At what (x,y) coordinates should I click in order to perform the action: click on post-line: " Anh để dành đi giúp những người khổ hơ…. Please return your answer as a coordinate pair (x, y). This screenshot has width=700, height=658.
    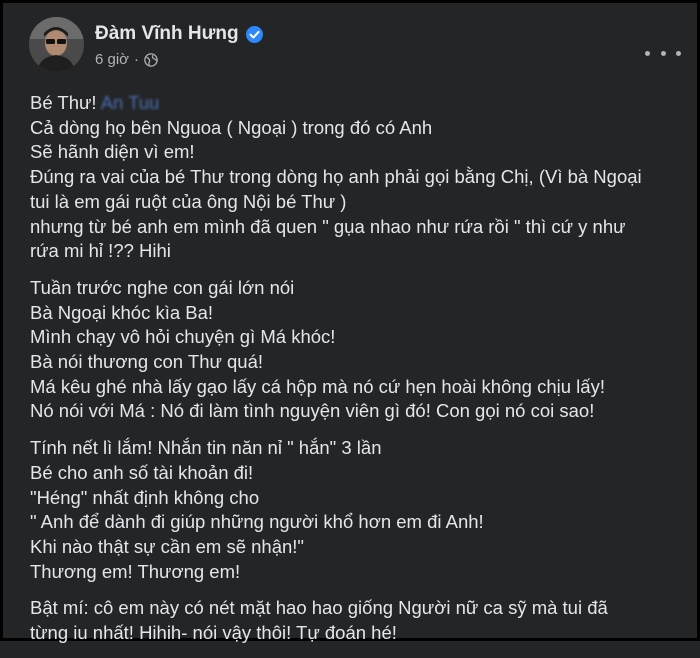
    Looking at the image, I should click on (257, 522).